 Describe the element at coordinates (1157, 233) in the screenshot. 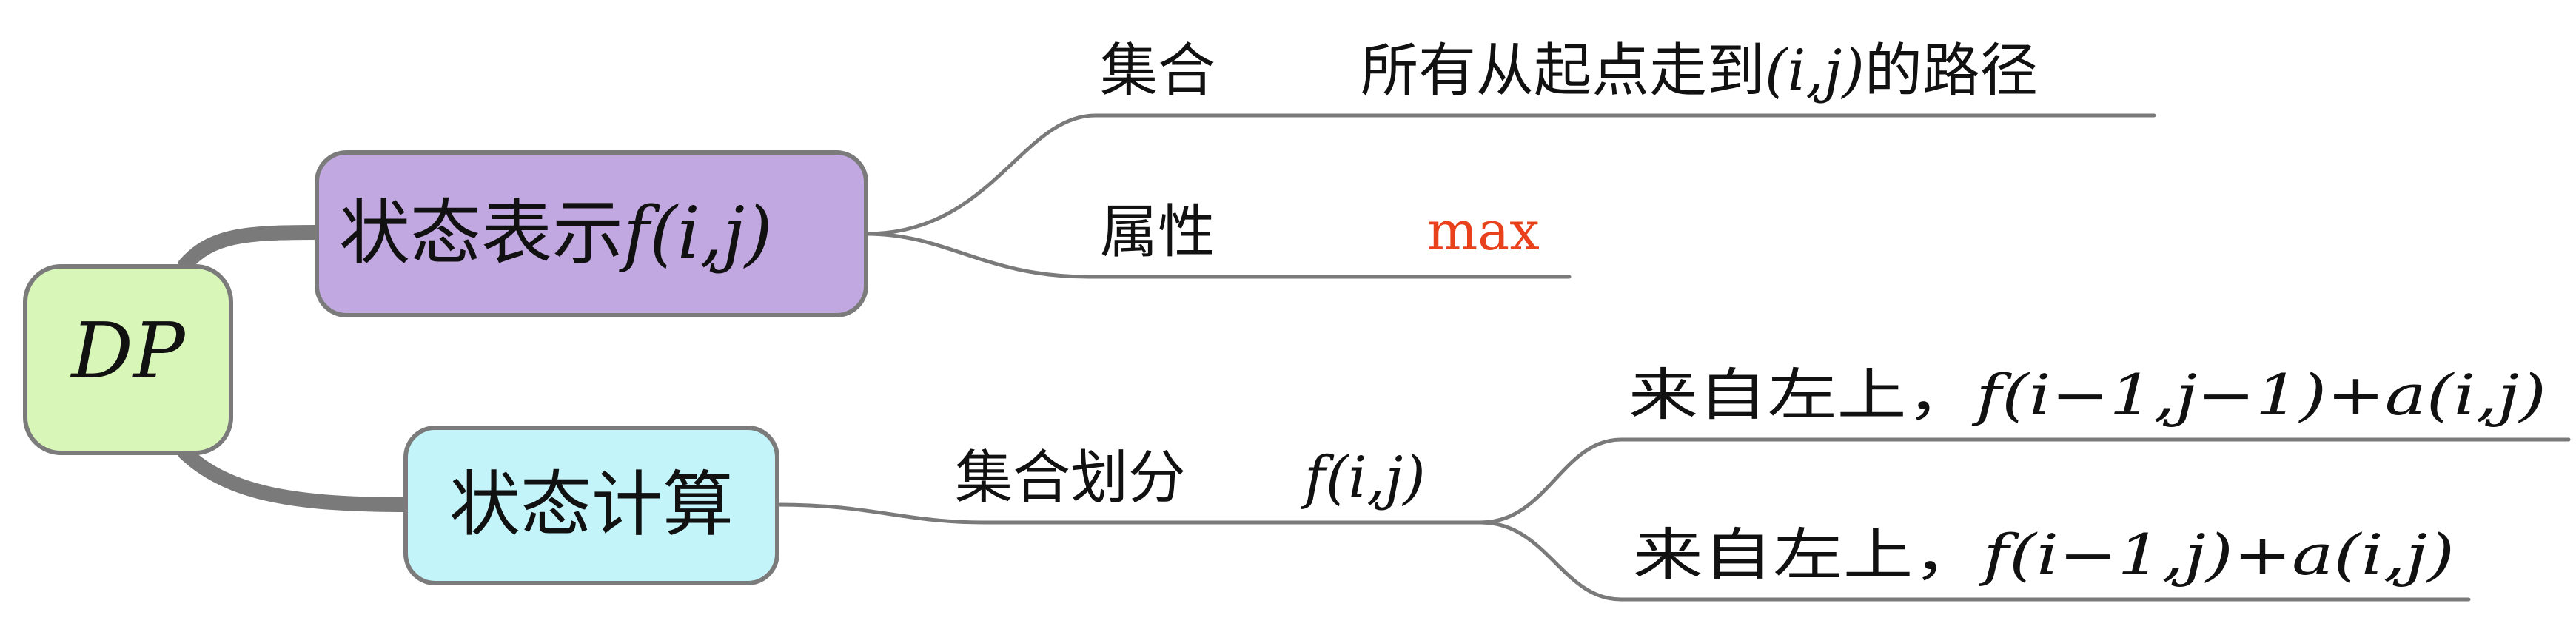

I see `leaf-attribute-label: 属性` at that location.